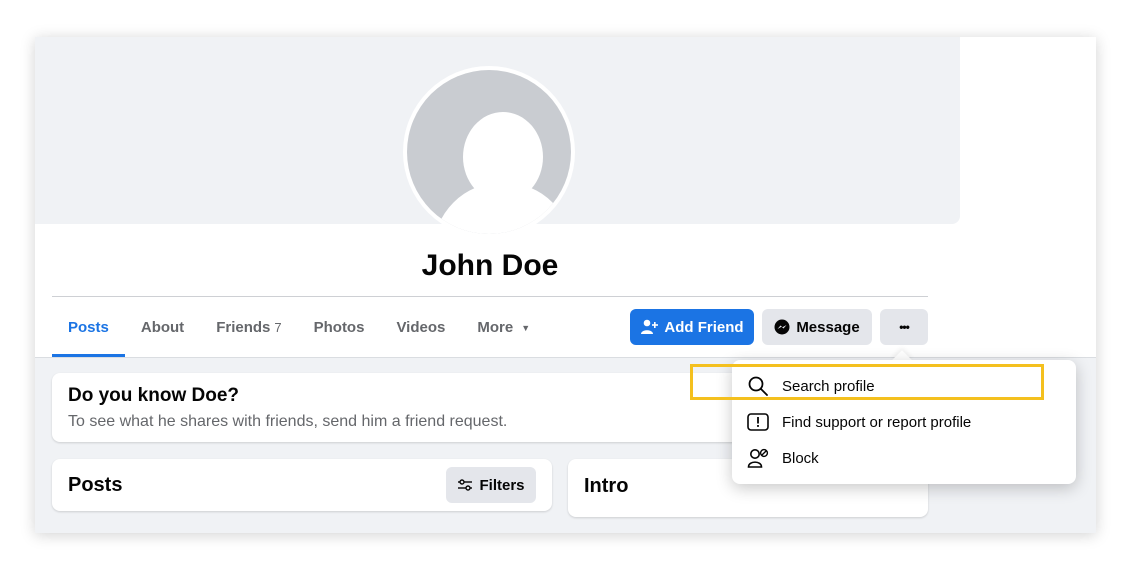 This screenshot has height=574, width=1137. Describe the element at coordinates (650, 326) in the screenshot. I see `add-person-icon` at that location.